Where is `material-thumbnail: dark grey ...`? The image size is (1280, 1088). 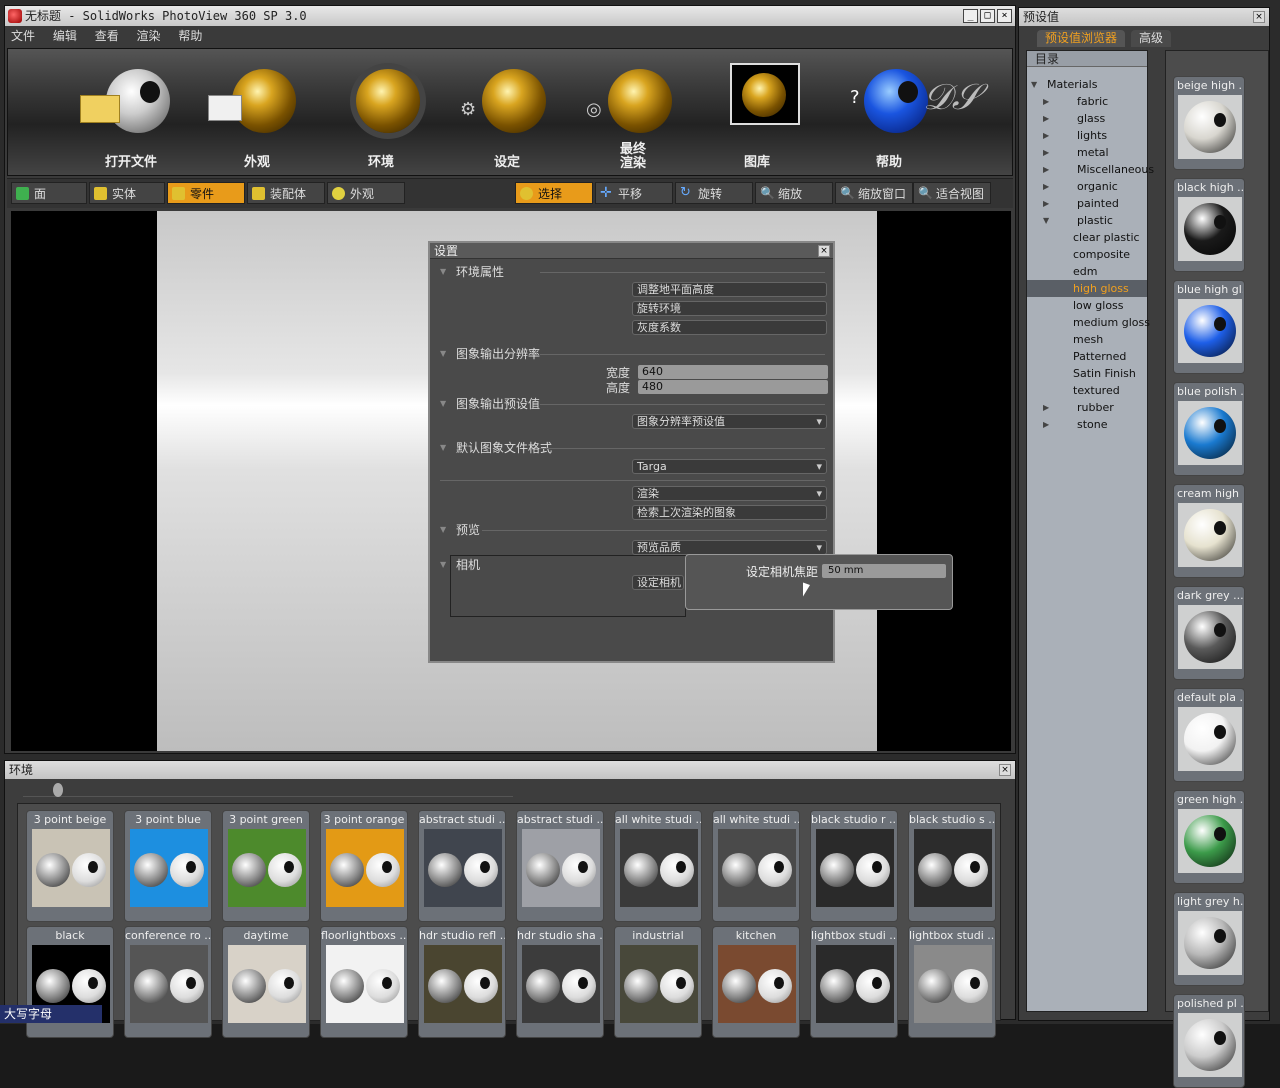 material-thumbnail: dark grey ... is located at coordinates (1209, 633).